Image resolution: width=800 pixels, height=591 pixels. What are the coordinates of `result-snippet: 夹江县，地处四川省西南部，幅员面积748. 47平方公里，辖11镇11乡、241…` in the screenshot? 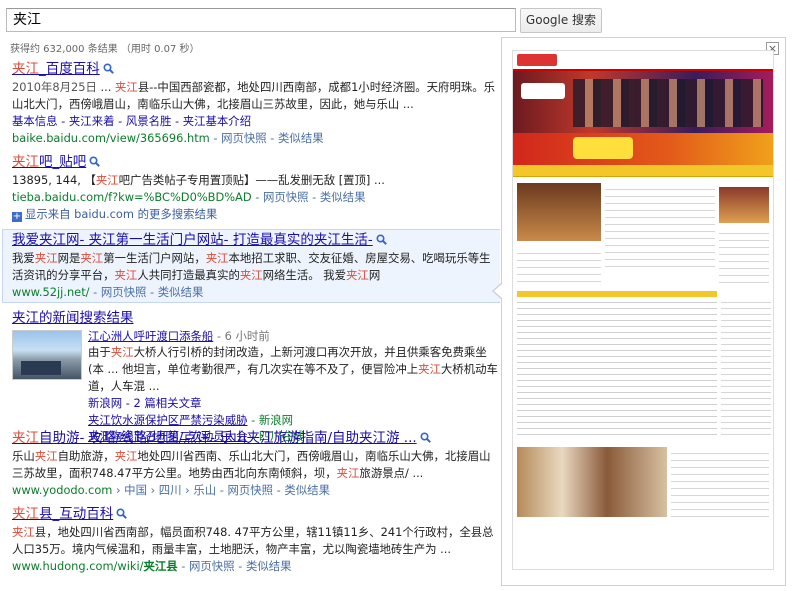 It's located at (256, 541).